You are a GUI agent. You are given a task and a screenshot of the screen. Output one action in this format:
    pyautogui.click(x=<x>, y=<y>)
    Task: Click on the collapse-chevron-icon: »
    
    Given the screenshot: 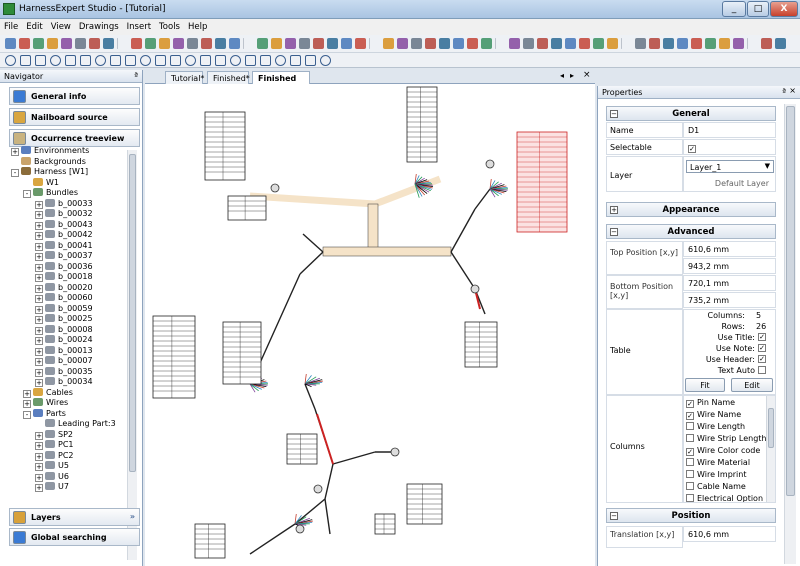 What is the action you would take?
    pyautogui.click(x=132, y=516)
    